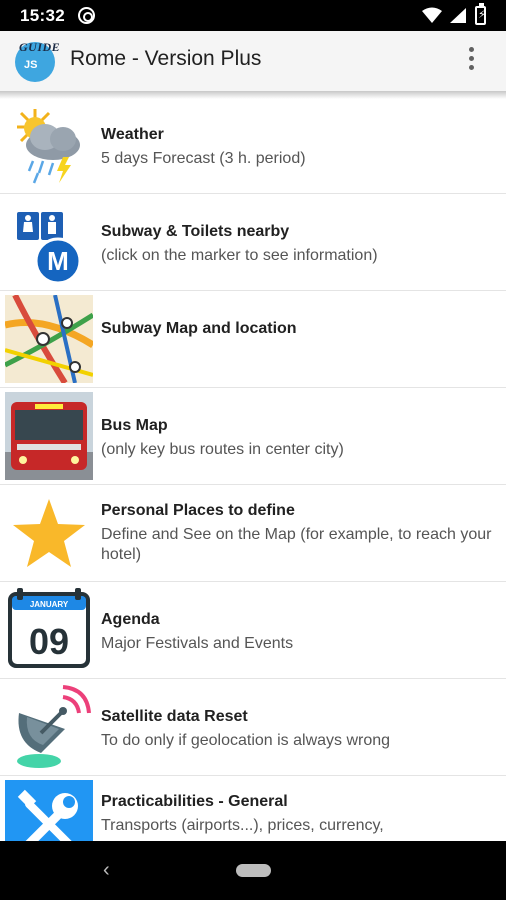 The width and height of the screenshot is (506, 900). What do you see at coordinates (49, 810) in the screenshot?
I see `tools-icon` at bounding box center [49, 810].